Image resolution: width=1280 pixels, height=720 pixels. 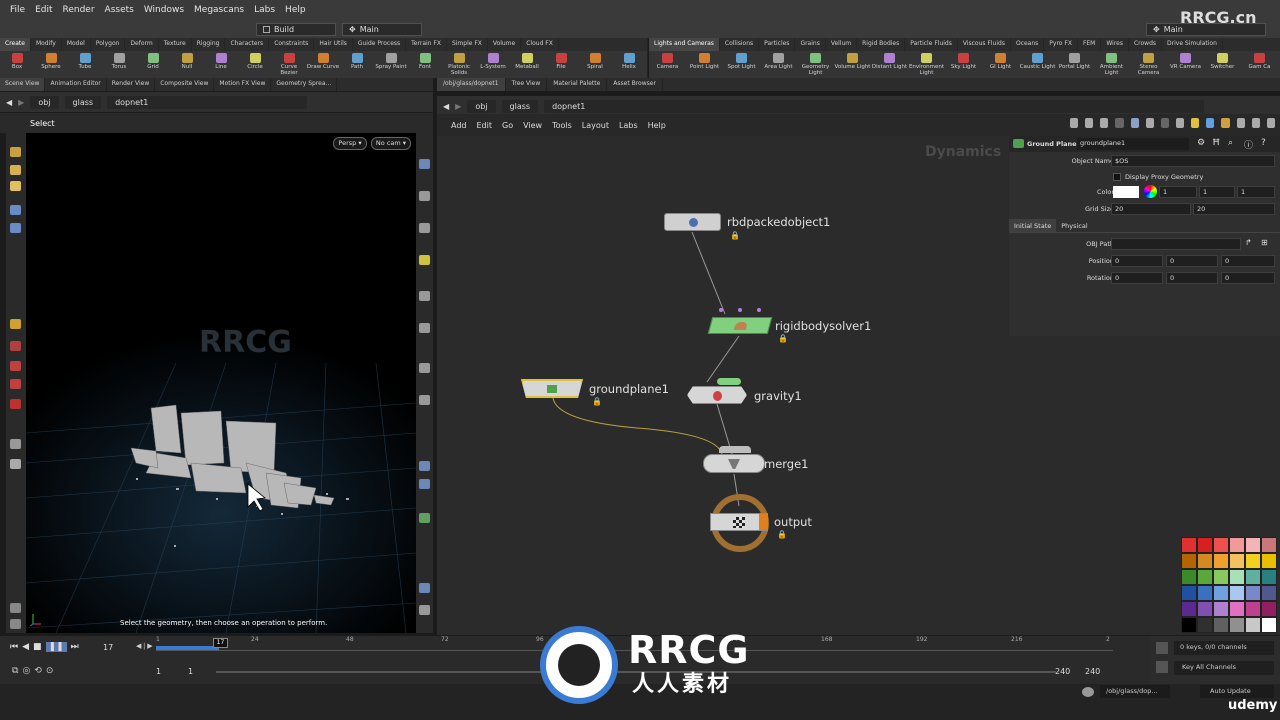 What do you see at coordinates (15, 444) in the screenshot?
I see `camera-icon` at bounding box center [15, 444].